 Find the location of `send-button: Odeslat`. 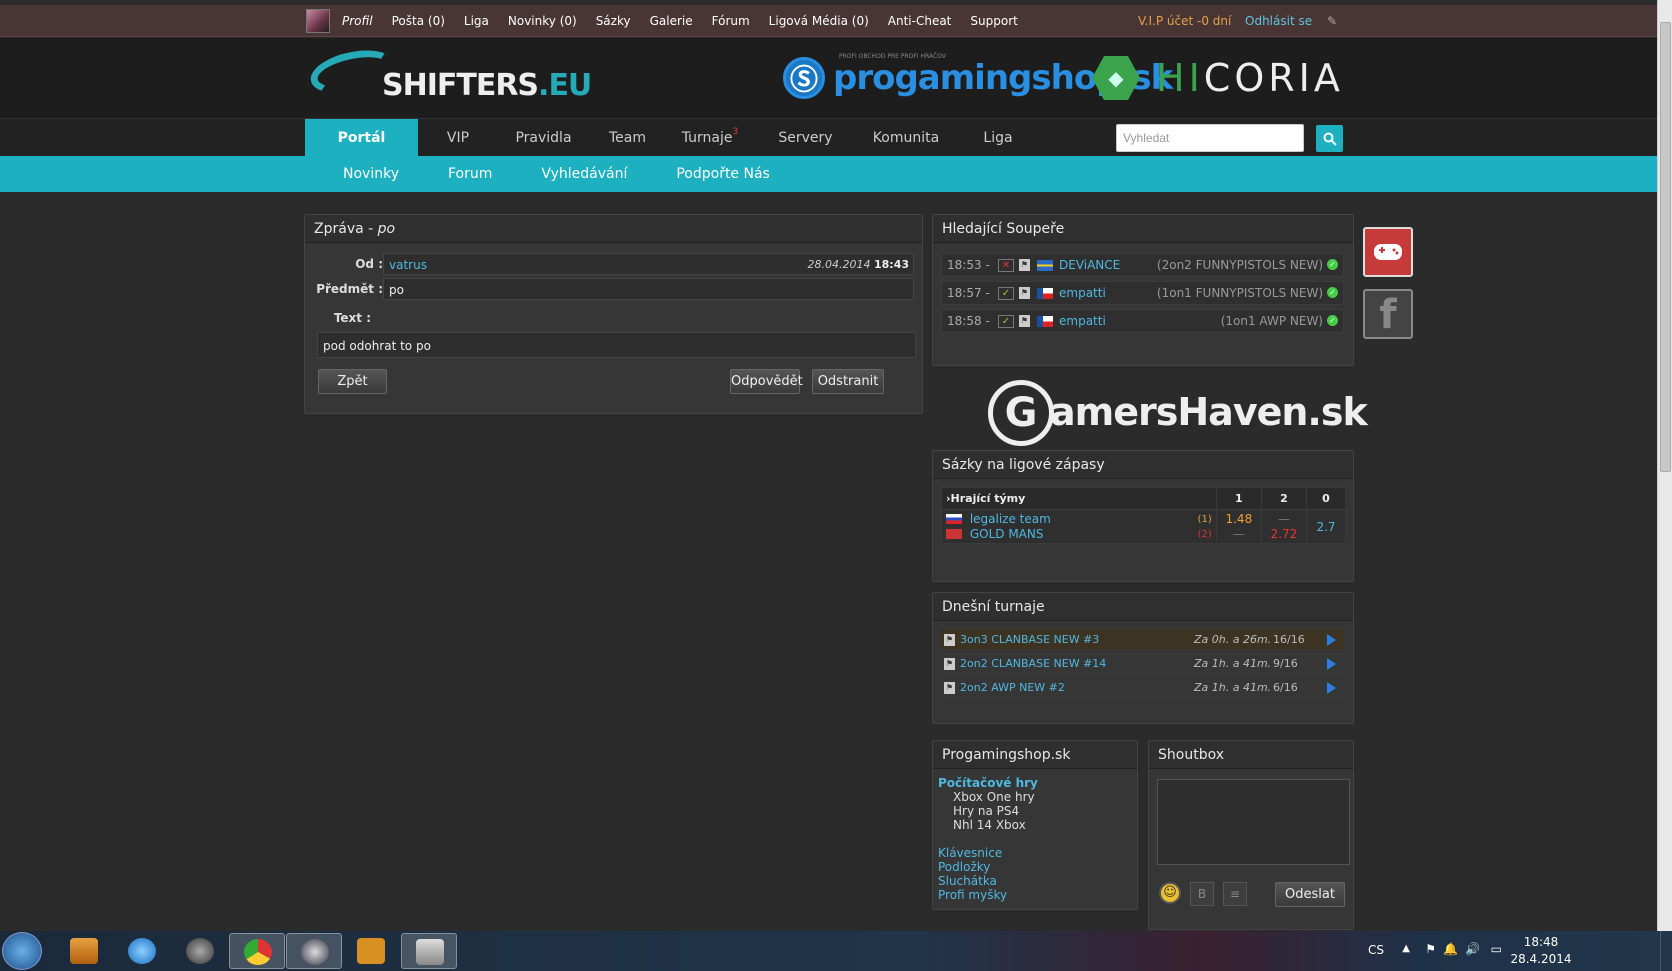

send-button: Odeslat is located at coordinates (1310, 894).